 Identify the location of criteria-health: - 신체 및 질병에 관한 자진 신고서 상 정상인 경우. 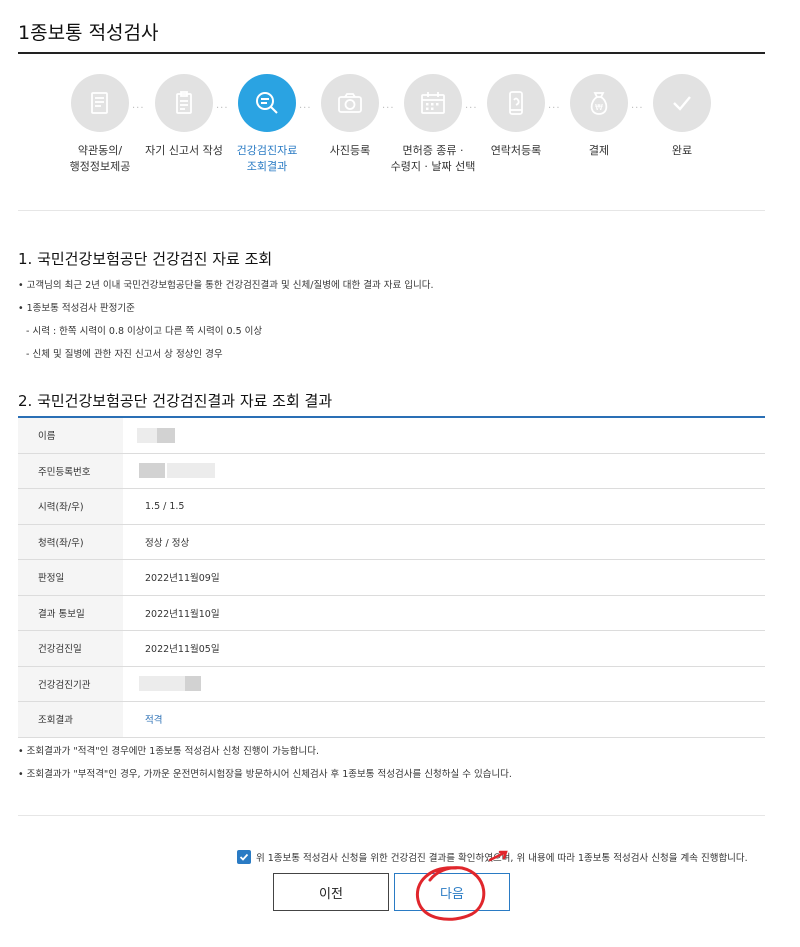
(124, 354).